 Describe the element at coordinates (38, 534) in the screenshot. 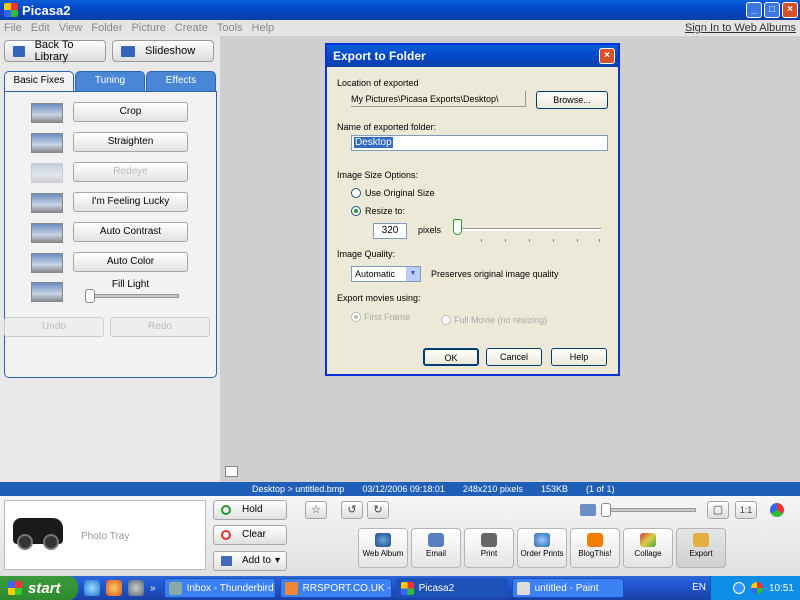

I see `tray-photo-thumbnail` at that location.